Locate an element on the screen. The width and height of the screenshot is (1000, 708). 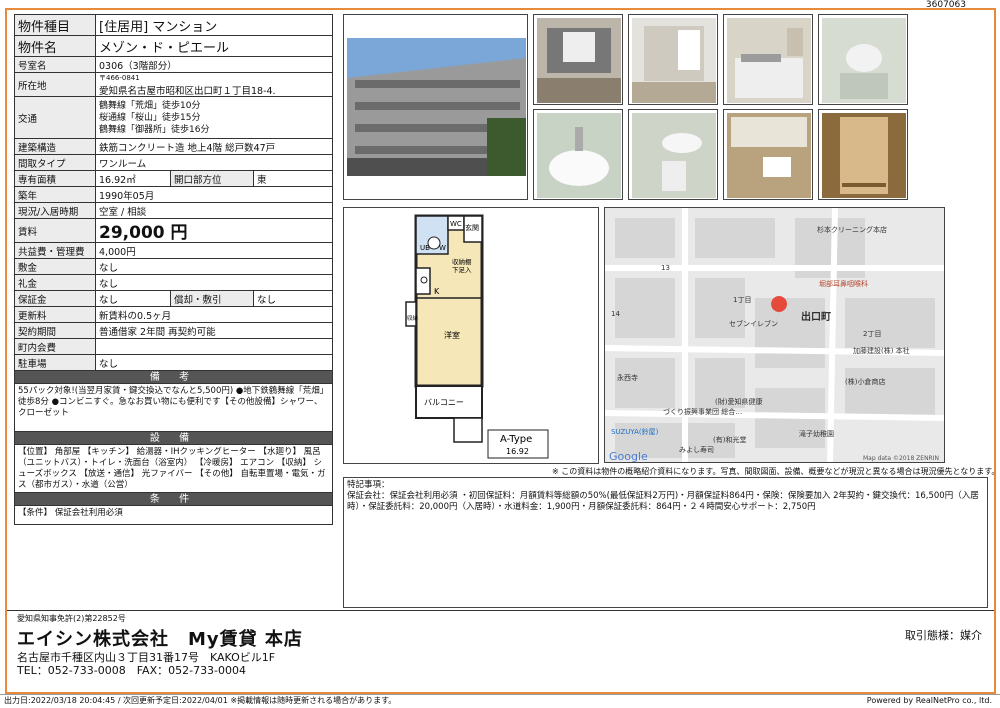
label-built: 築年 is located at coordinates (55, 194).